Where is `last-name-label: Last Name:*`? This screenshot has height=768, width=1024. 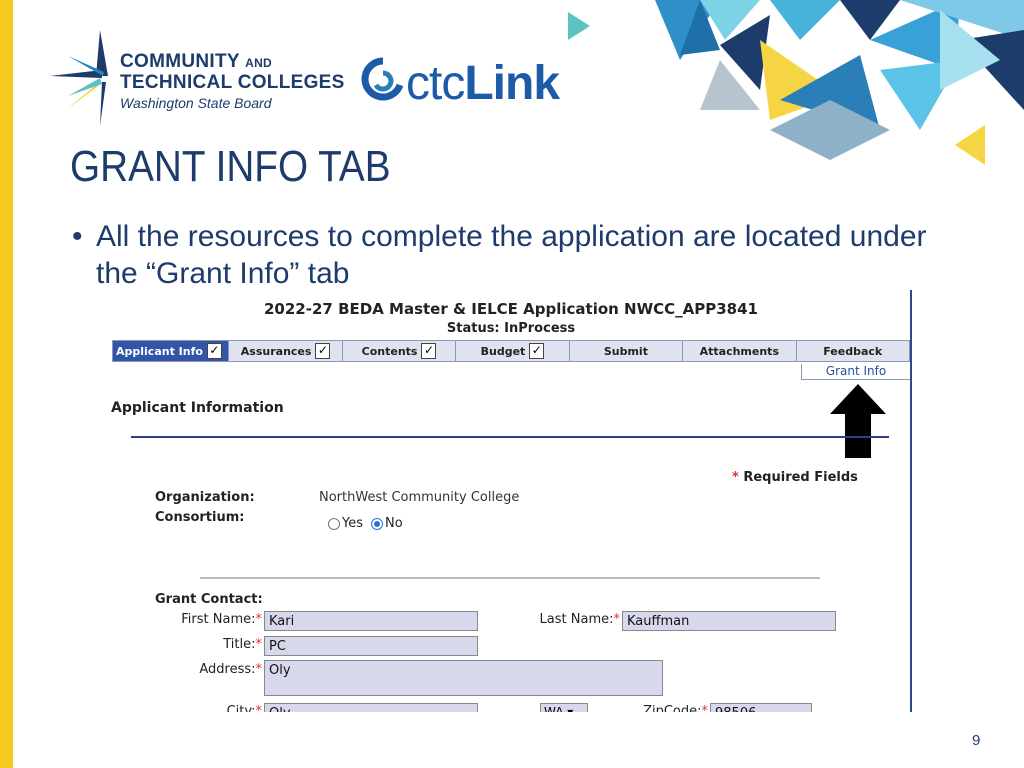 last-name-label: Last Name:* is located at coordinates (579, 619).